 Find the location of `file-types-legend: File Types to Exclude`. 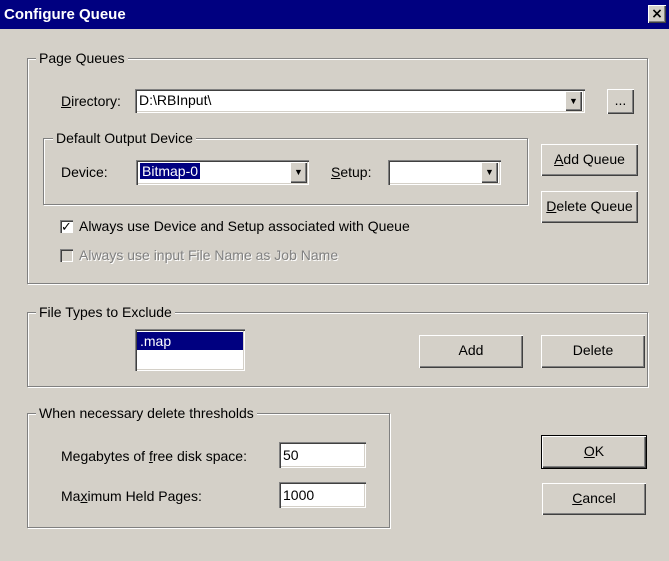

file-types-legend: File Types to Exclude is located at coordinates (105, 312).